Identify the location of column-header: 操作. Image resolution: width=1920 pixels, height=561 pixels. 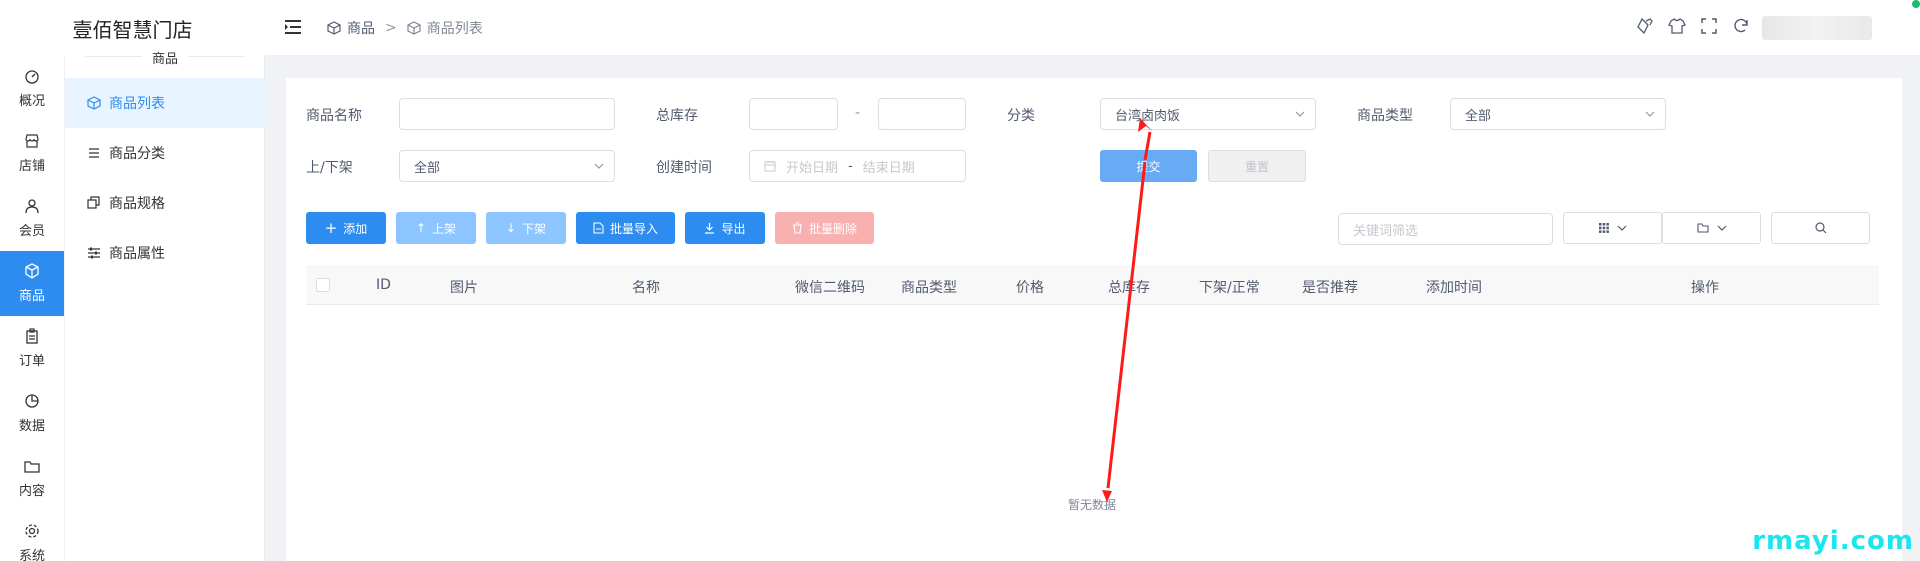
(1705, 288).